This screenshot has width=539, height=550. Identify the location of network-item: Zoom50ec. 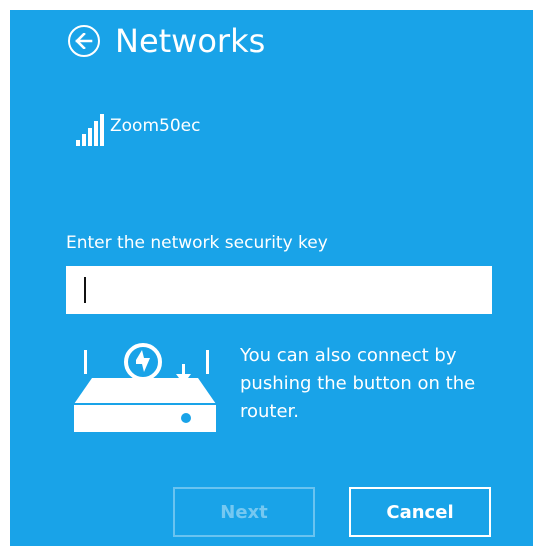
(138, 129).